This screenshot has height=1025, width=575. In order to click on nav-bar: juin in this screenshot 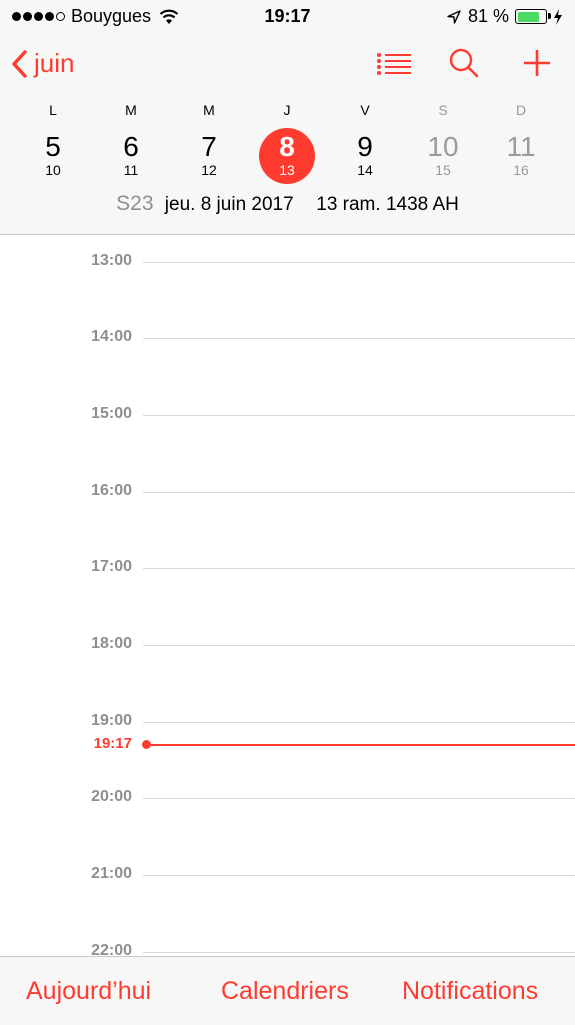, I will do `click(287, 66)`.